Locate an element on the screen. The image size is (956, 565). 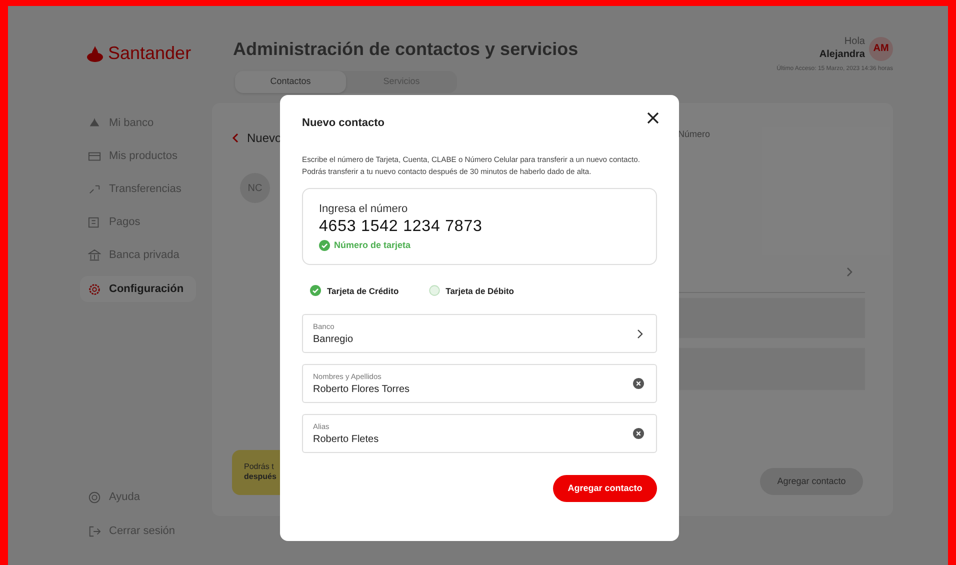
sidebar-item: Configuración is located at coordinates (138, 289).